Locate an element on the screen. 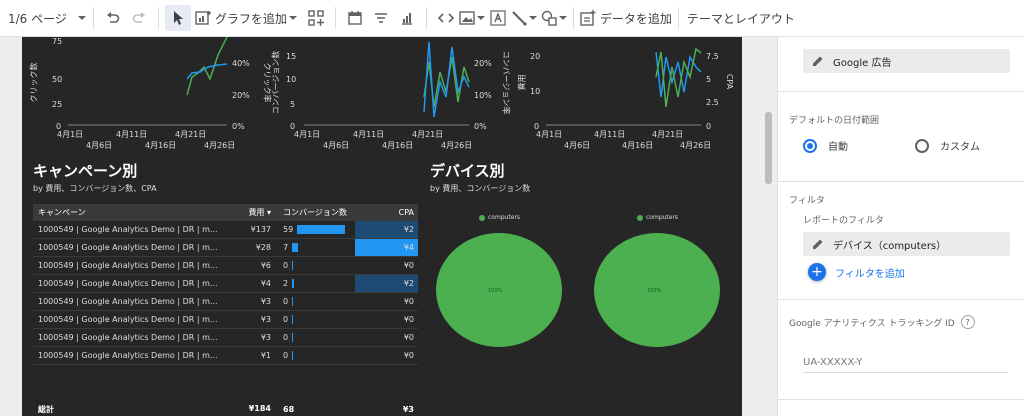 This screenshot has height=416, width=1024. legend-label: computers is located at coordinates (504, 217).